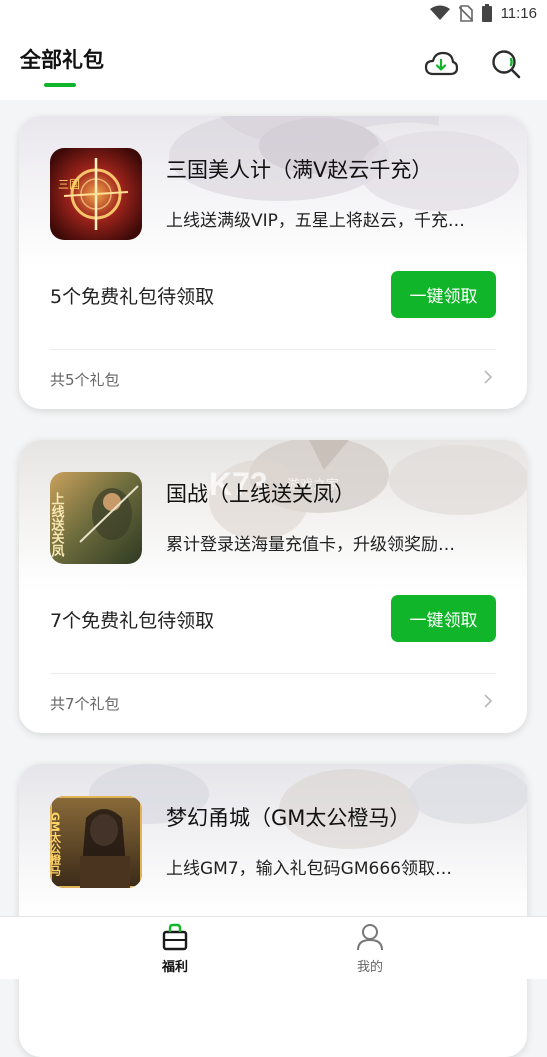  I want to click on total-gift-count: 共7个礼包, so click(85, 703).